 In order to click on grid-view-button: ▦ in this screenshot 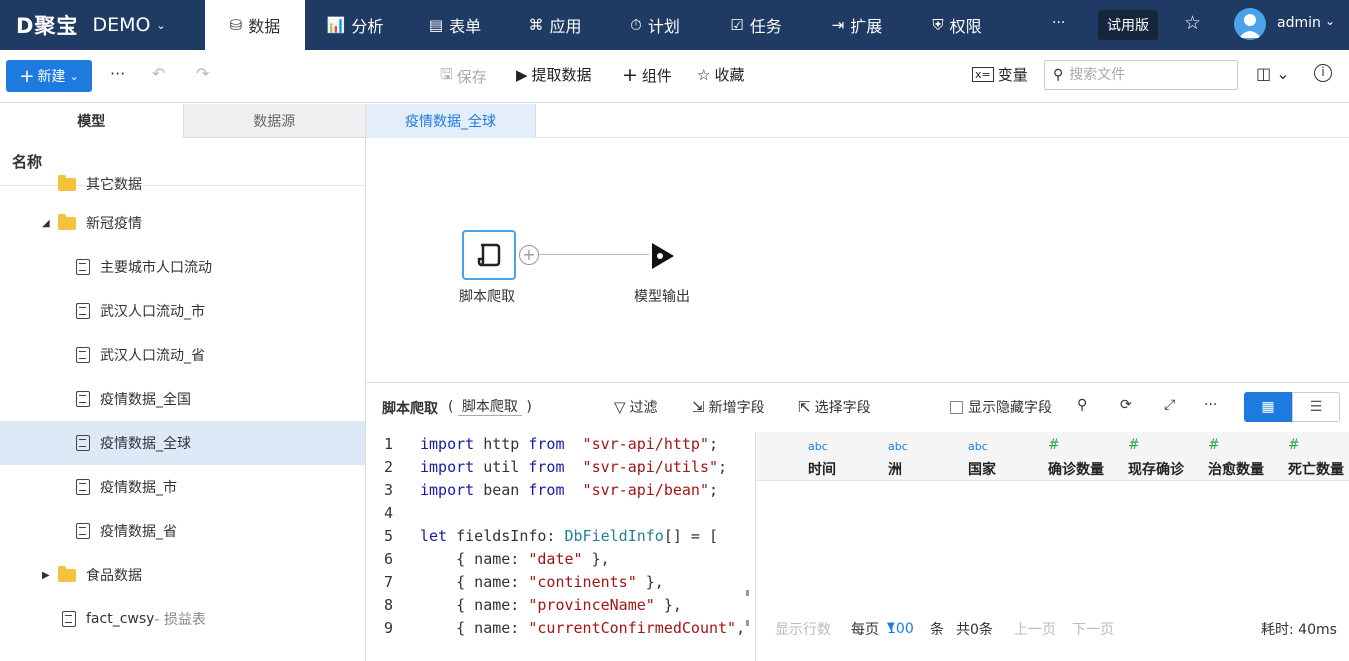, I will do `click(1268, 407)`.